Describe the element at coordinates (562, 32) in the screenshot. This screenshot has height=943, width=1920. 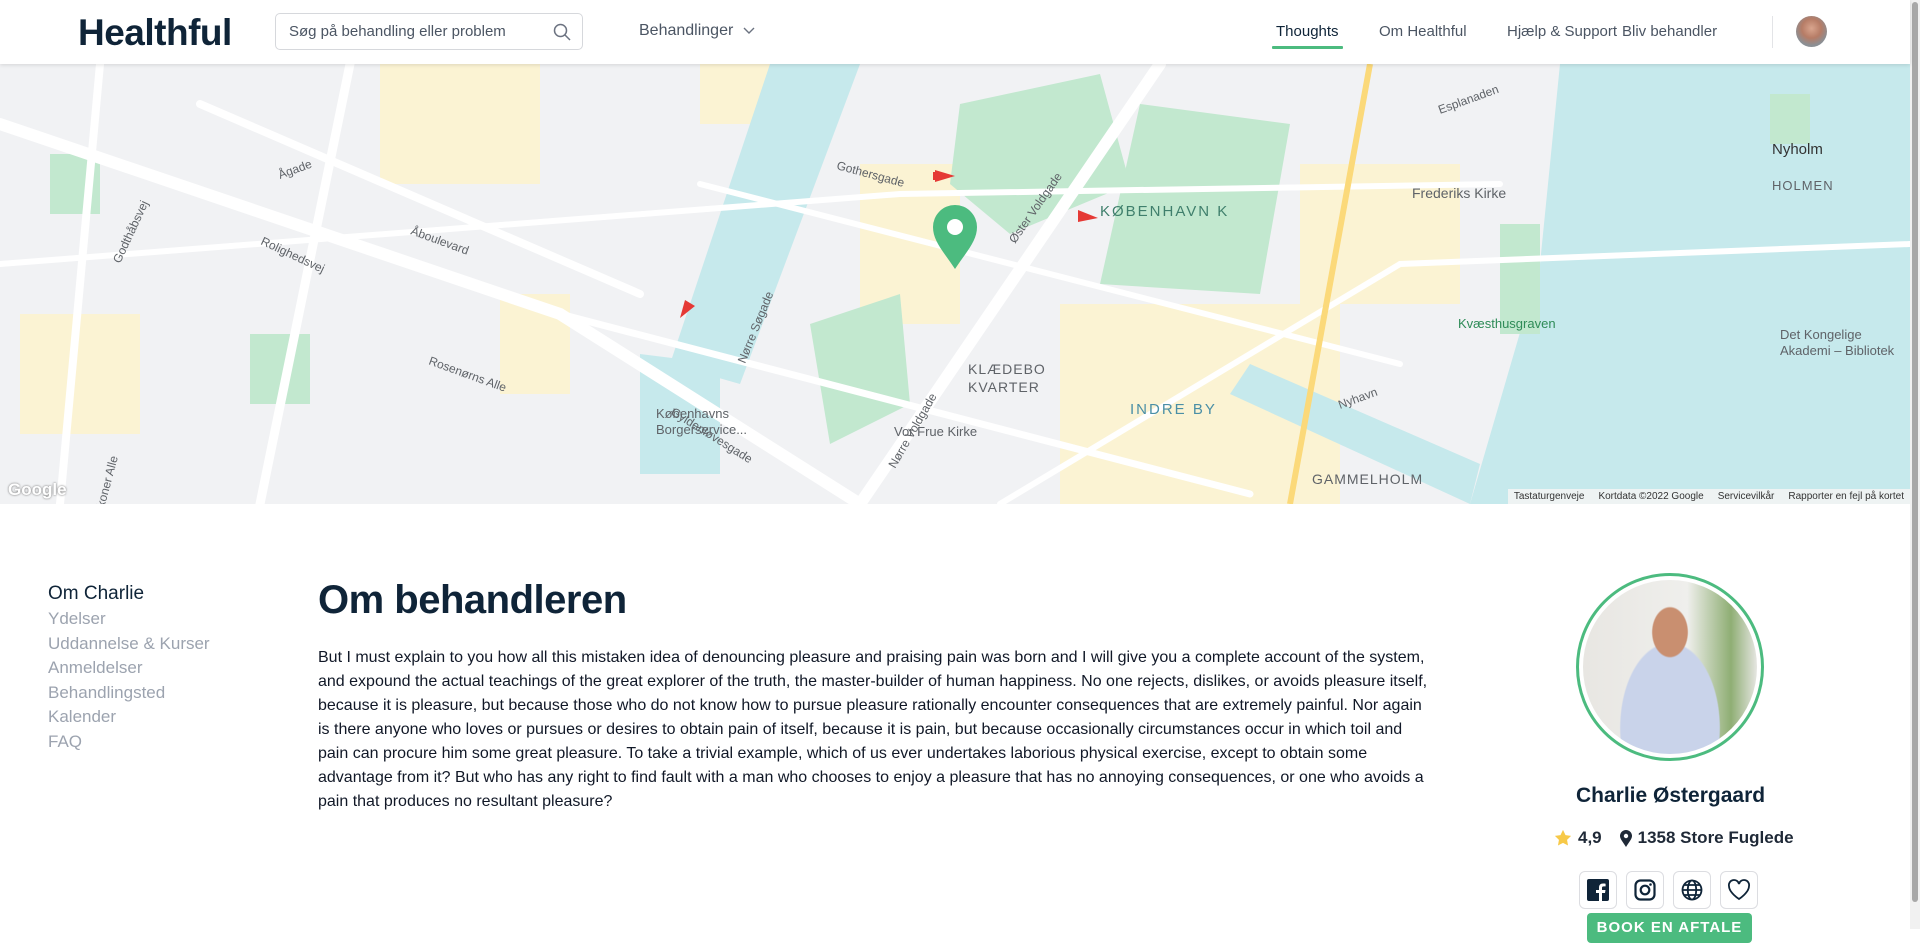
I see `search-icon` at that location.